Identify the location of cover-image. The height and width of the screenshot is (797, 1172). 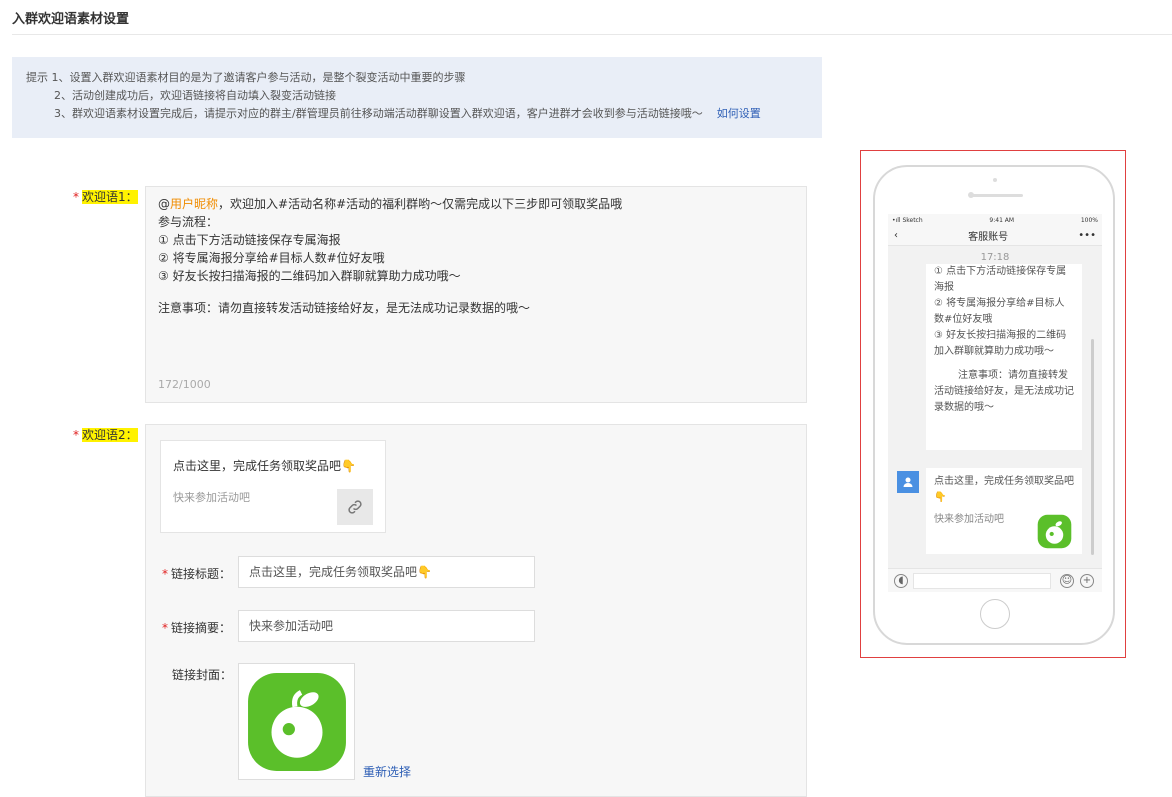
(296, 721).